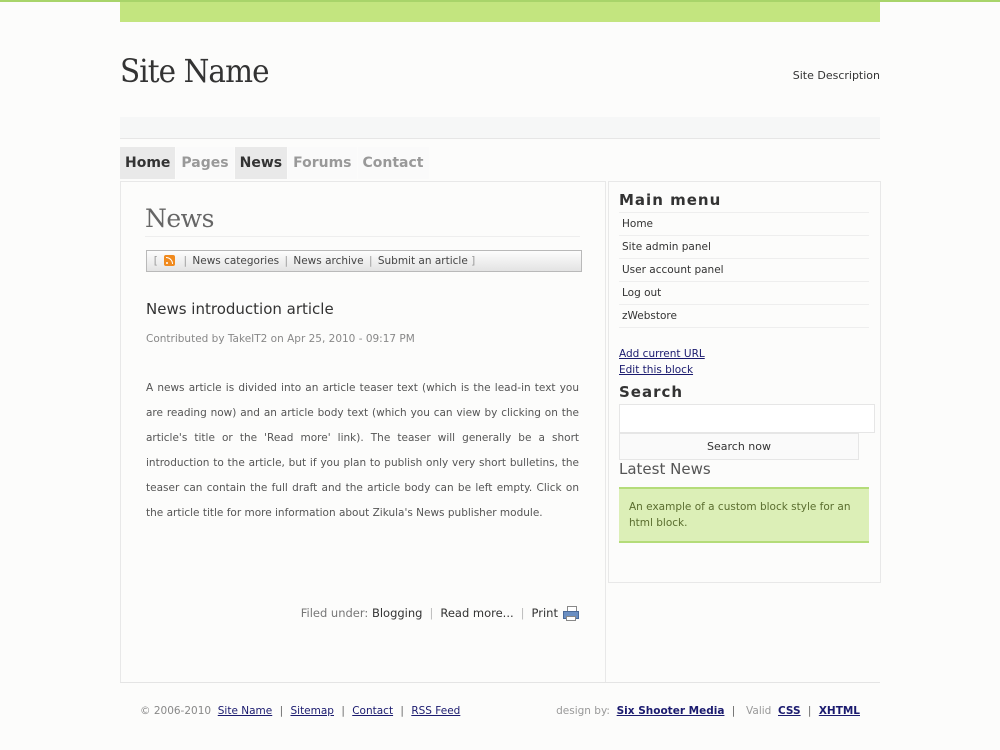 This screenshot has width=1000, height=750. Describe the element at coordinates (148, 163) in the screenshot. I see `nav-home: Home` at that location.